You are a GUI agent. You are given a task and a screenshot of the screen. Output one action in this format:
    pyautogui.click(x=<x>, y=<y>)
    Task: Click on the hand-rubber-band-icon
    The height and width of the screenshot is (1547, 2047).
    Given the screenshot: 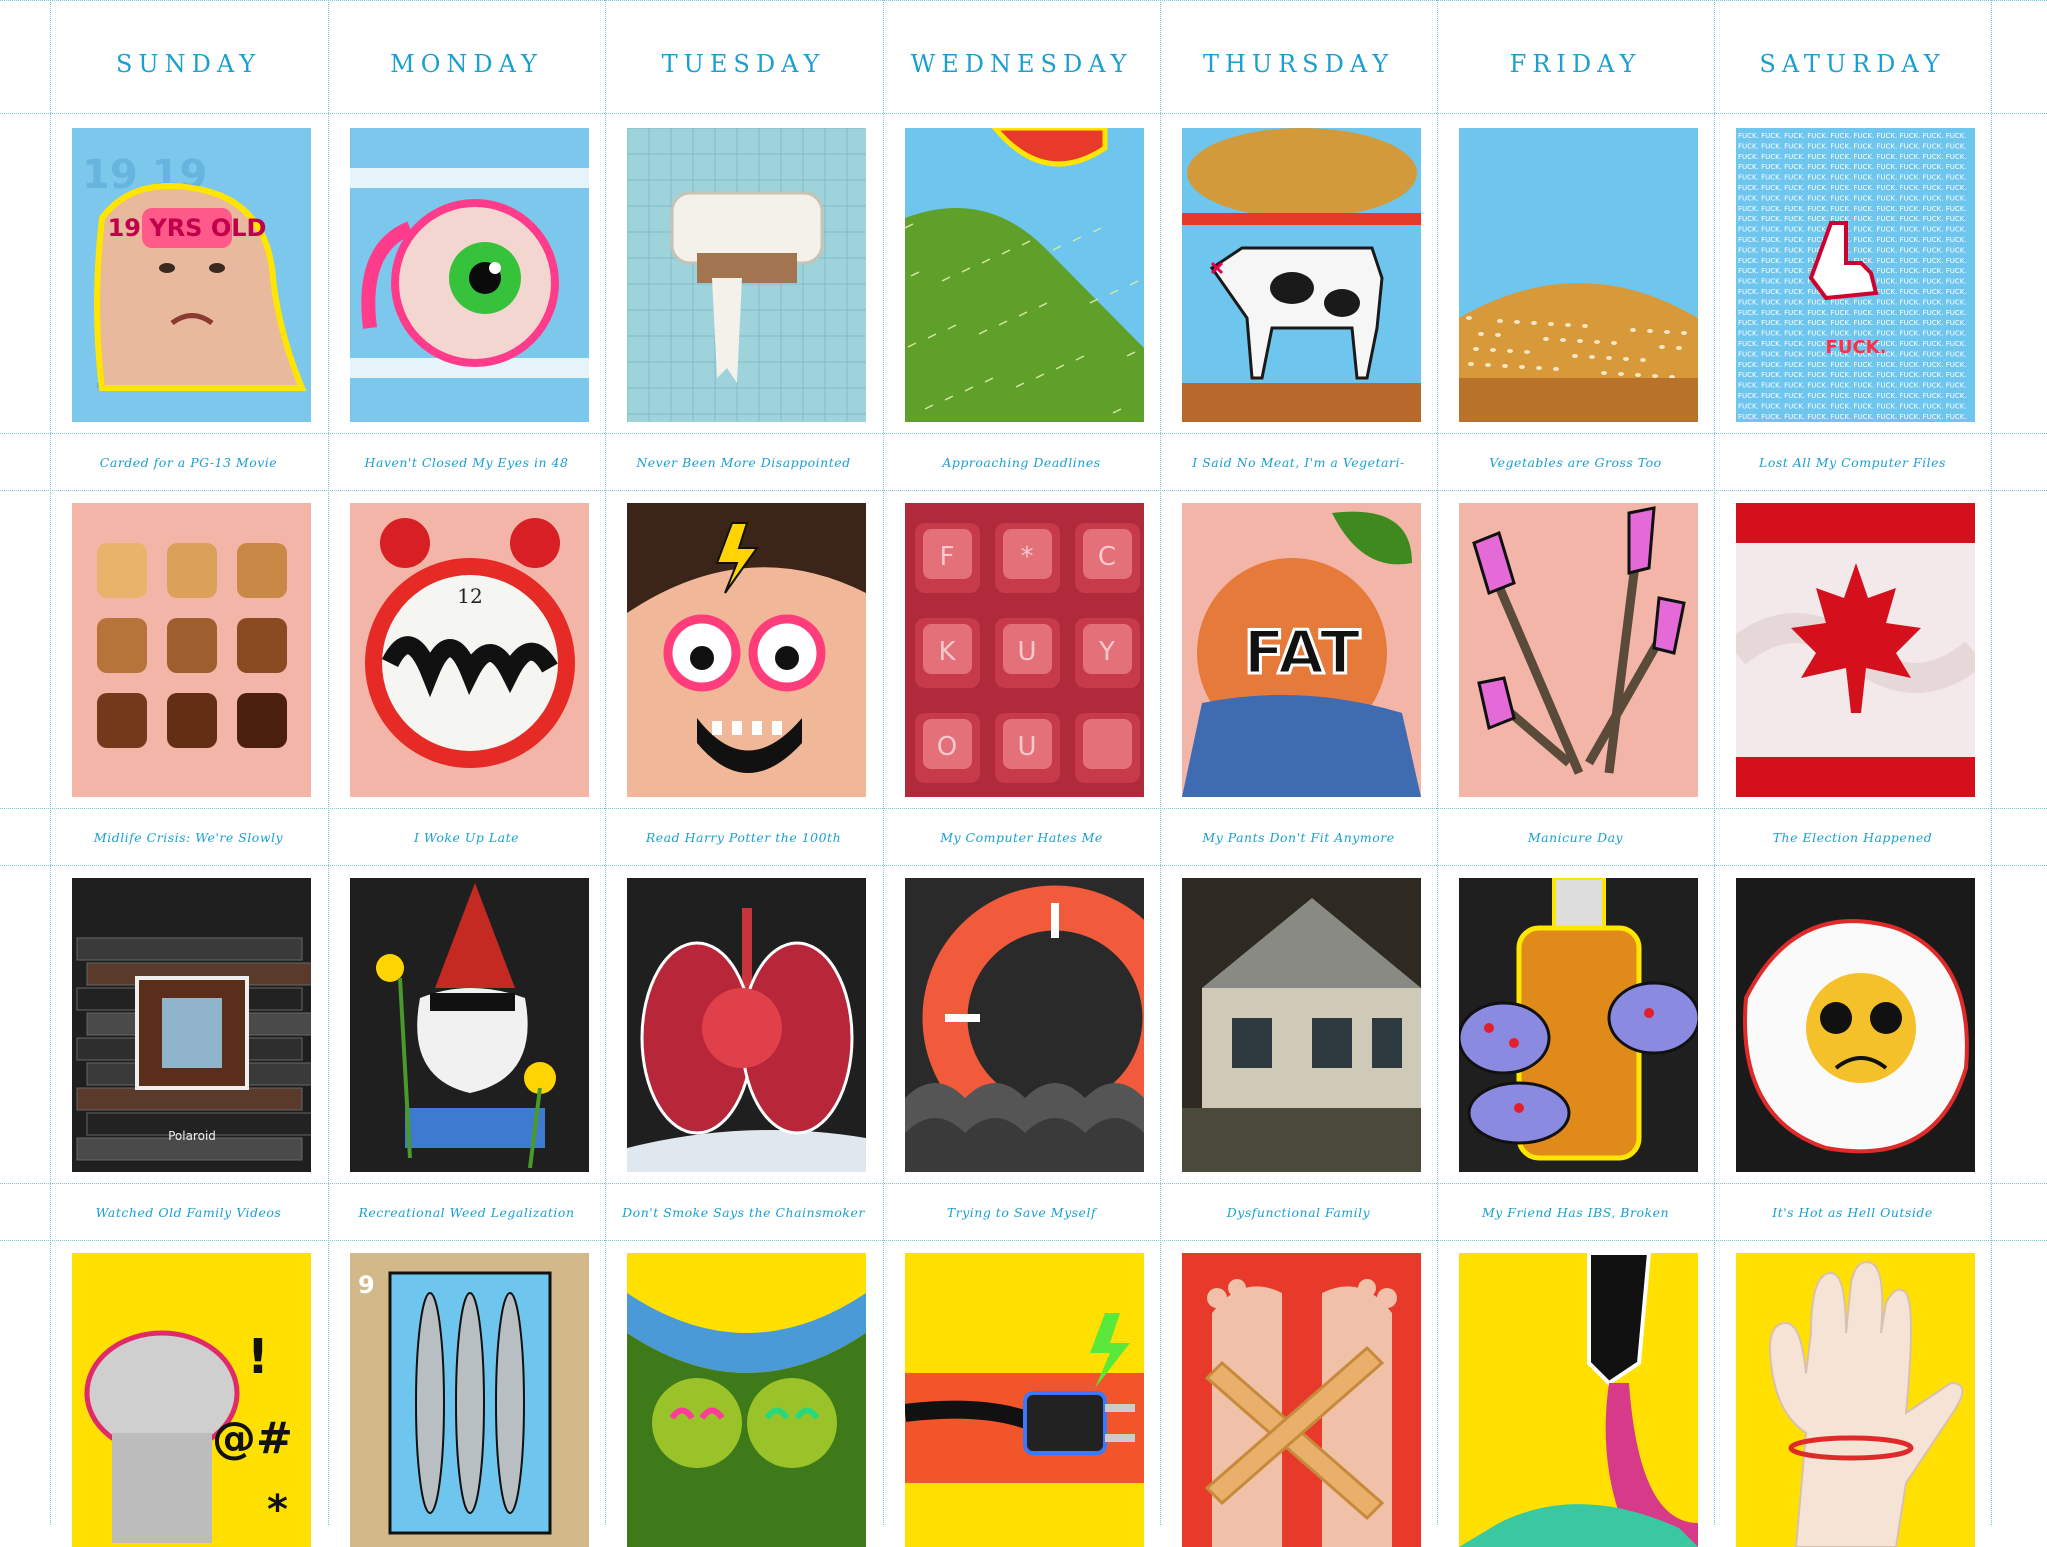 What is the action you would take?
    pyautogui.click(x=1855, y=1400)
    